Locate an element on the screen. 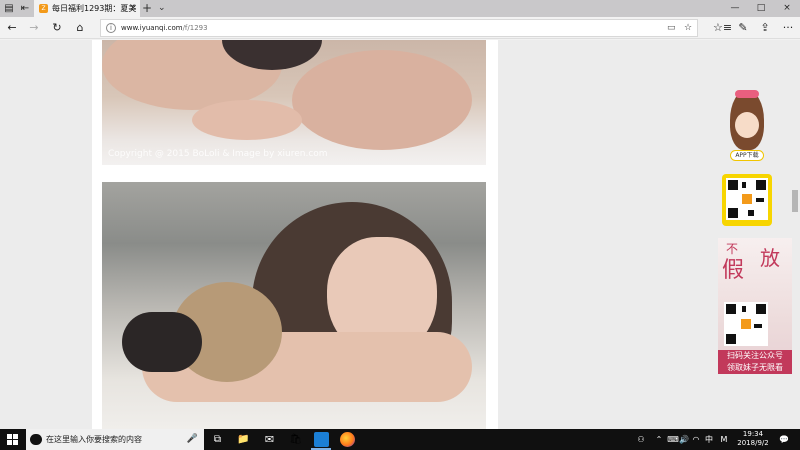 This screenshot has height=450, width=800. photo-skin-region is located at coordinates (382, 100).